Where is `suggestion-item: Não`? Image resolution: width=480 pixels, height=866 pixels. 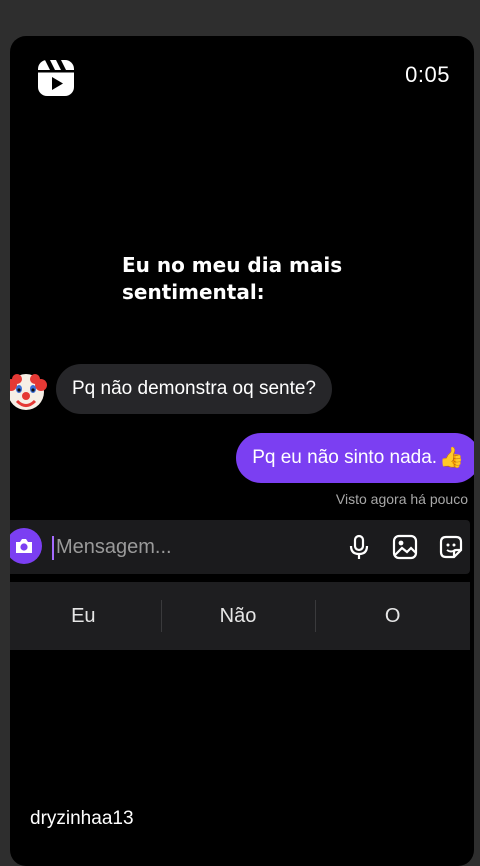 suggestion-item: Não is located at coordinates (238, 616).